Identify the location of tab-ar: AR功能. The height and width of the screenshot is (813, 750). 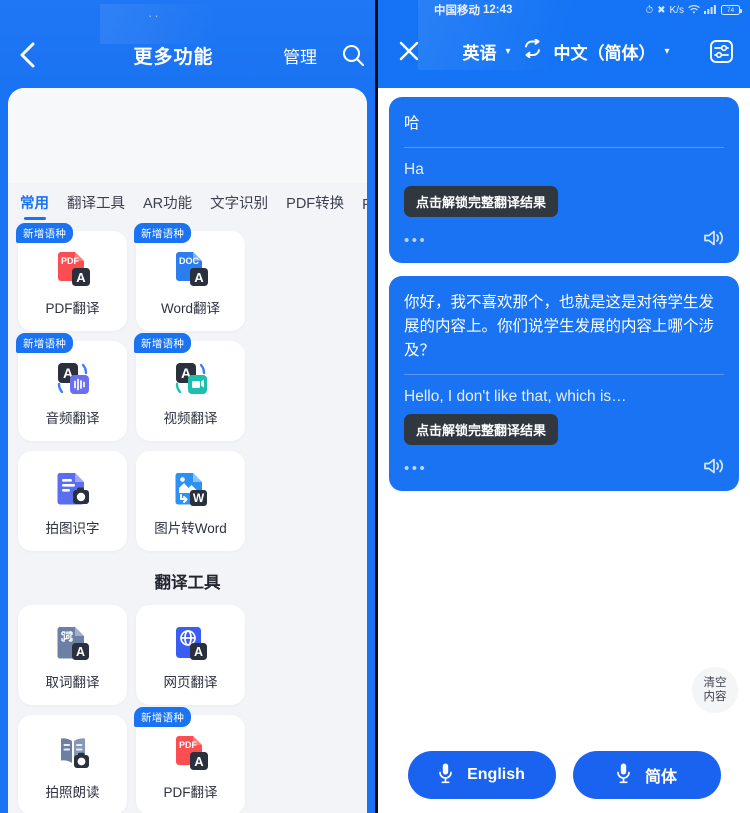
(167, 206).